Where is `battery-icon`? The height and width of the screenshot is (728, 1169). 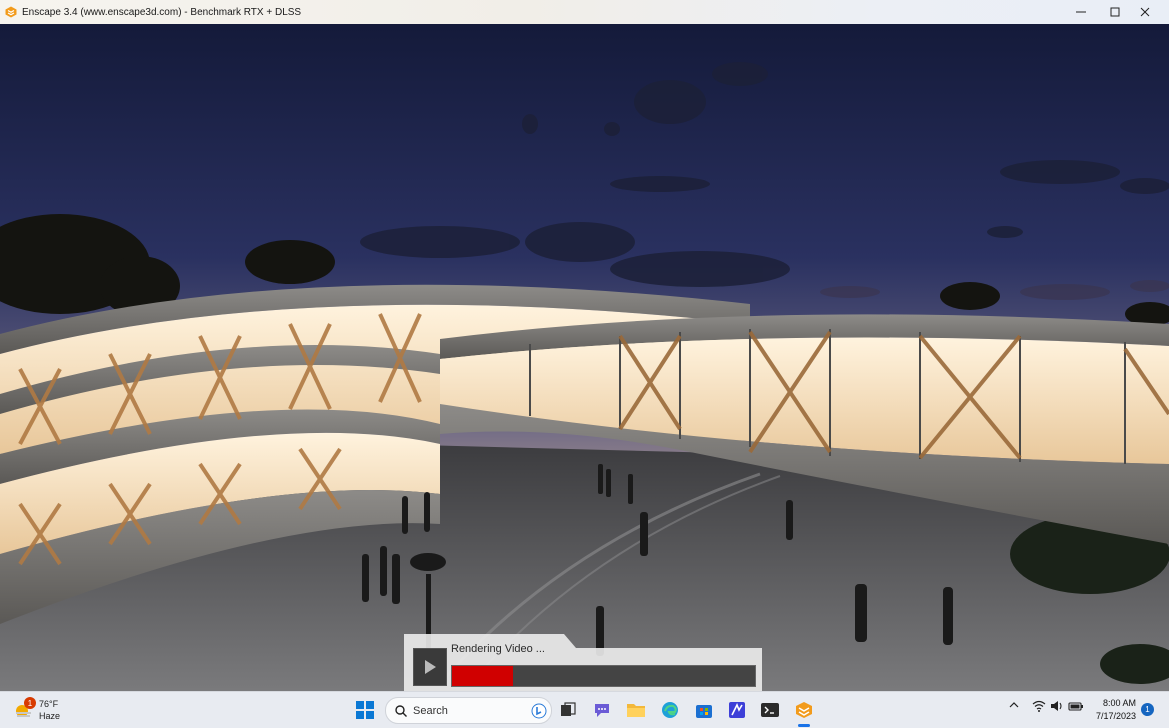 battery-icon is located at coordinates (1075, 706).